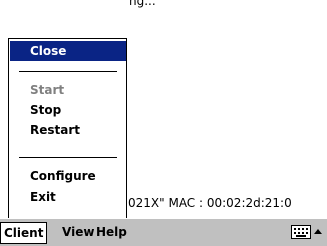 The width and height of the screenshot is (327, 246). Describe the element at coordinates (68, 51) in the screenshot. I see `menu-item-close: Close` at that location.